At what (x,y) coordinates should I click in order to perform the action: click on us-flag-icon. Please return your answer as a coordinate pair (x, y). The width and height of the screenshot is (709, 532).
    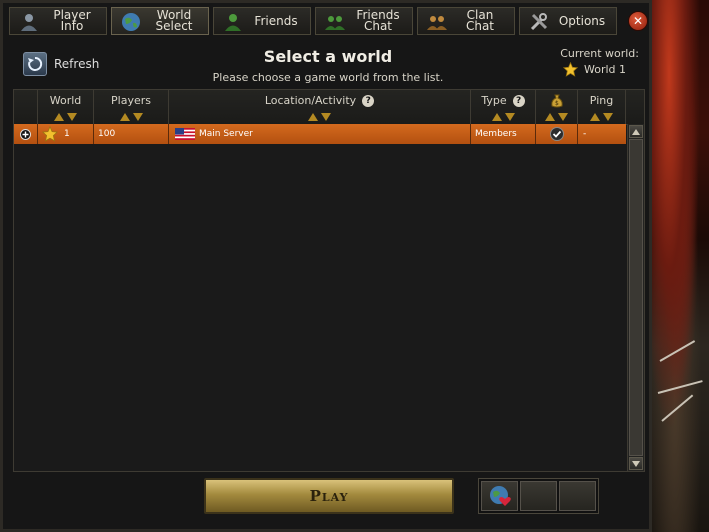
    Looking at the image, I should click on (185, 134).